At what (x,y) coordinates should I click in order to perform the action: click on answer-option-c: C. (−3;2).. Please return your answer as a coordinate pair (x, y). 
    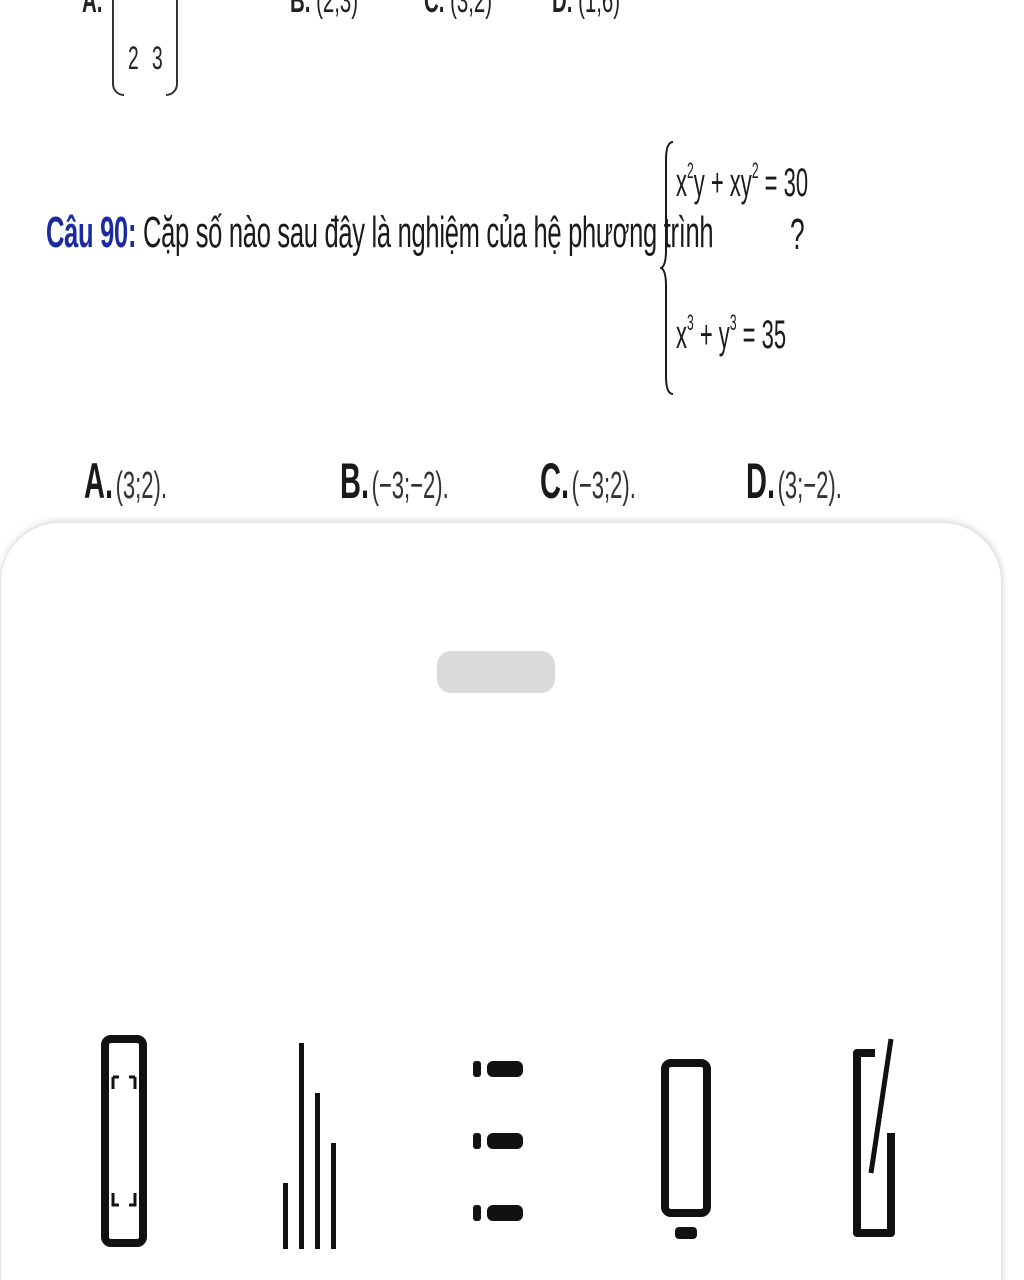
    Looking at the image, I should click on (588, 481).